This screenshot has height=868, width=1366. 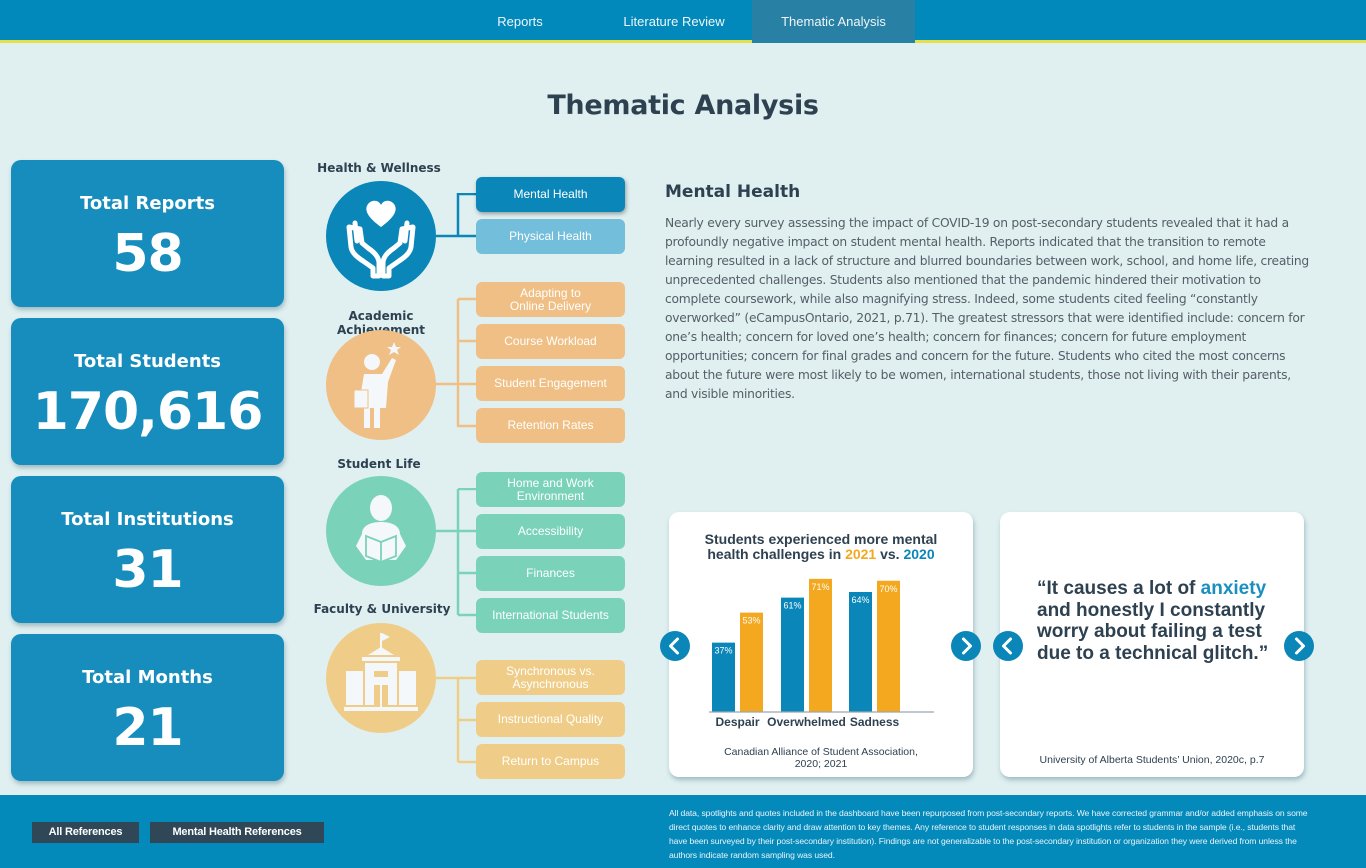 I want to click on bar-2021-despair, so click(x=751, y=662).